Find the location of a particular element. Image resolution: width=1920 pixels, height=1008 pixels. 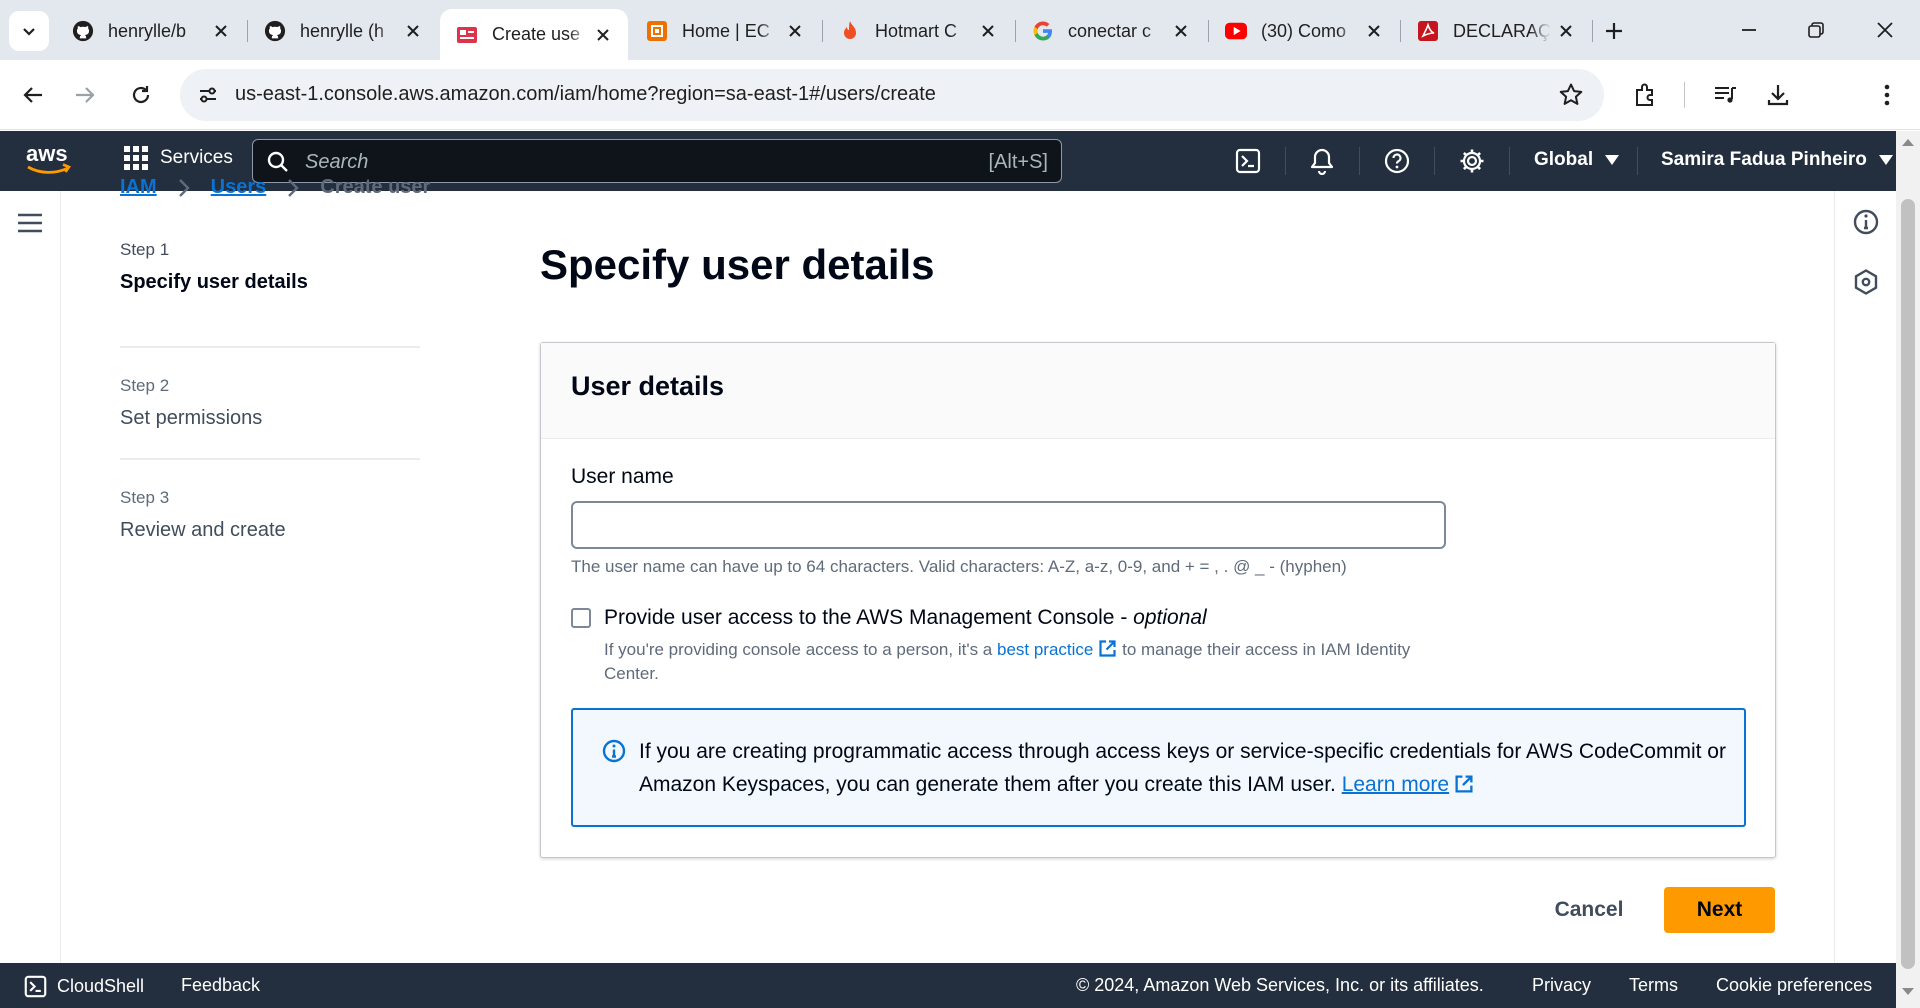

console-access-checkbox is located at coordinates (581, 618).